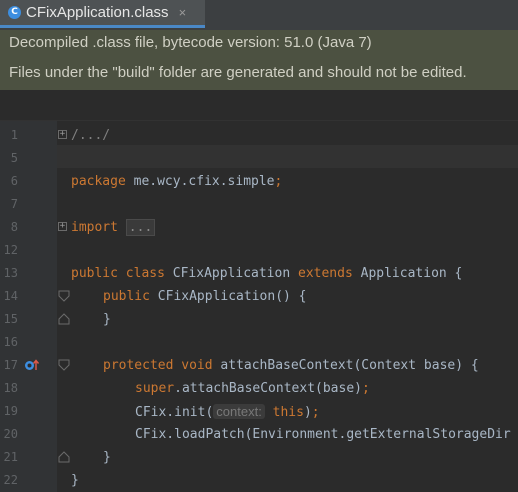 This screenshot has width=518, height=492. What do you see at coordinates (259, 457) in the screenshot?
I see `code-line: 21 }` at bounding box center [259, 457].